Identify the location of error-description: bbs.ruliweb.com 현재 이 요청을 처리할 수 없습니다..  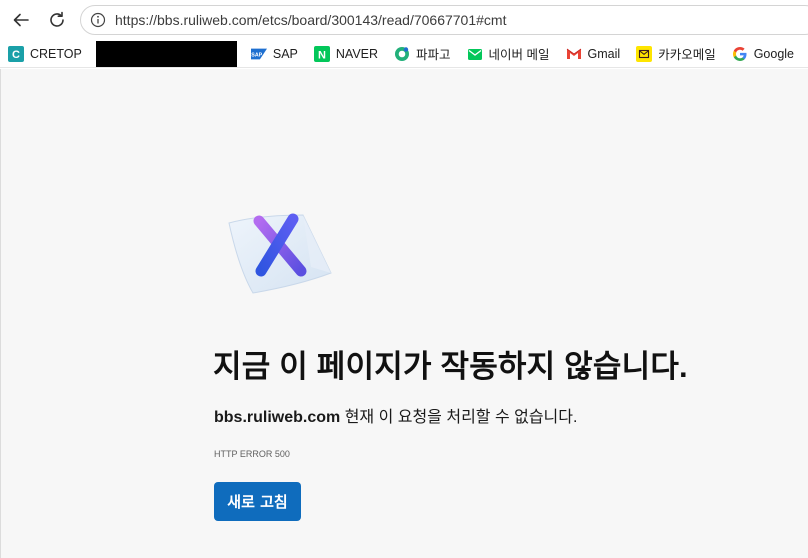
(395, 415).